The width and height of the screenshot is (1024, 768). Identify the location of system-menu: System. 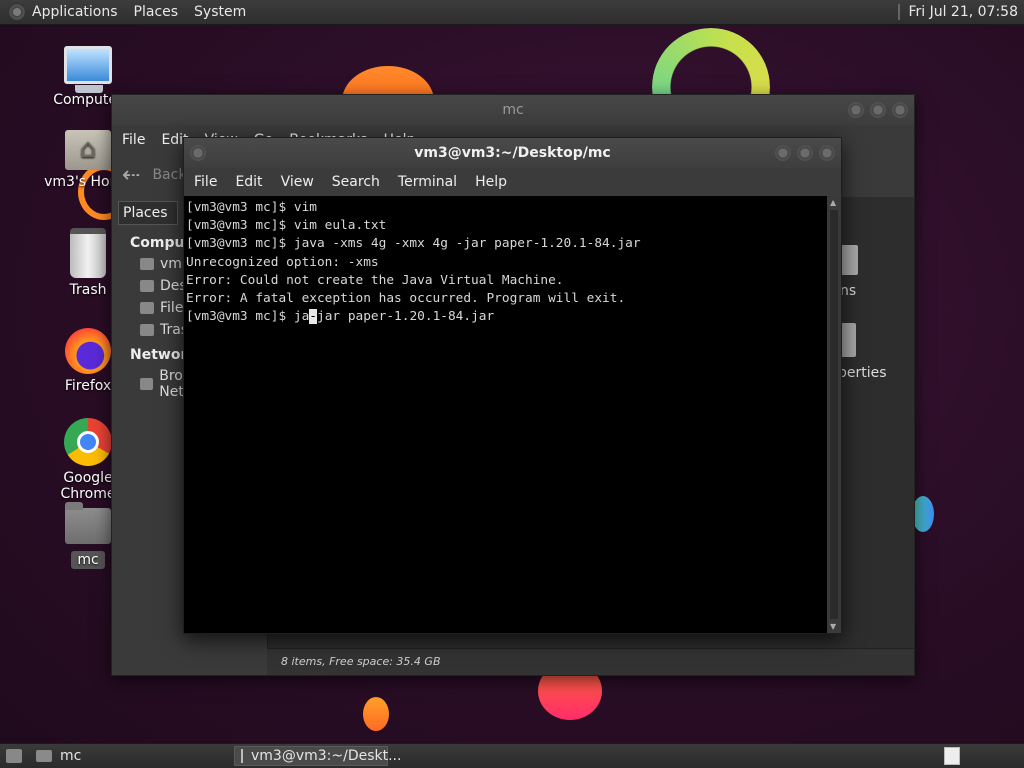
(220, 12).